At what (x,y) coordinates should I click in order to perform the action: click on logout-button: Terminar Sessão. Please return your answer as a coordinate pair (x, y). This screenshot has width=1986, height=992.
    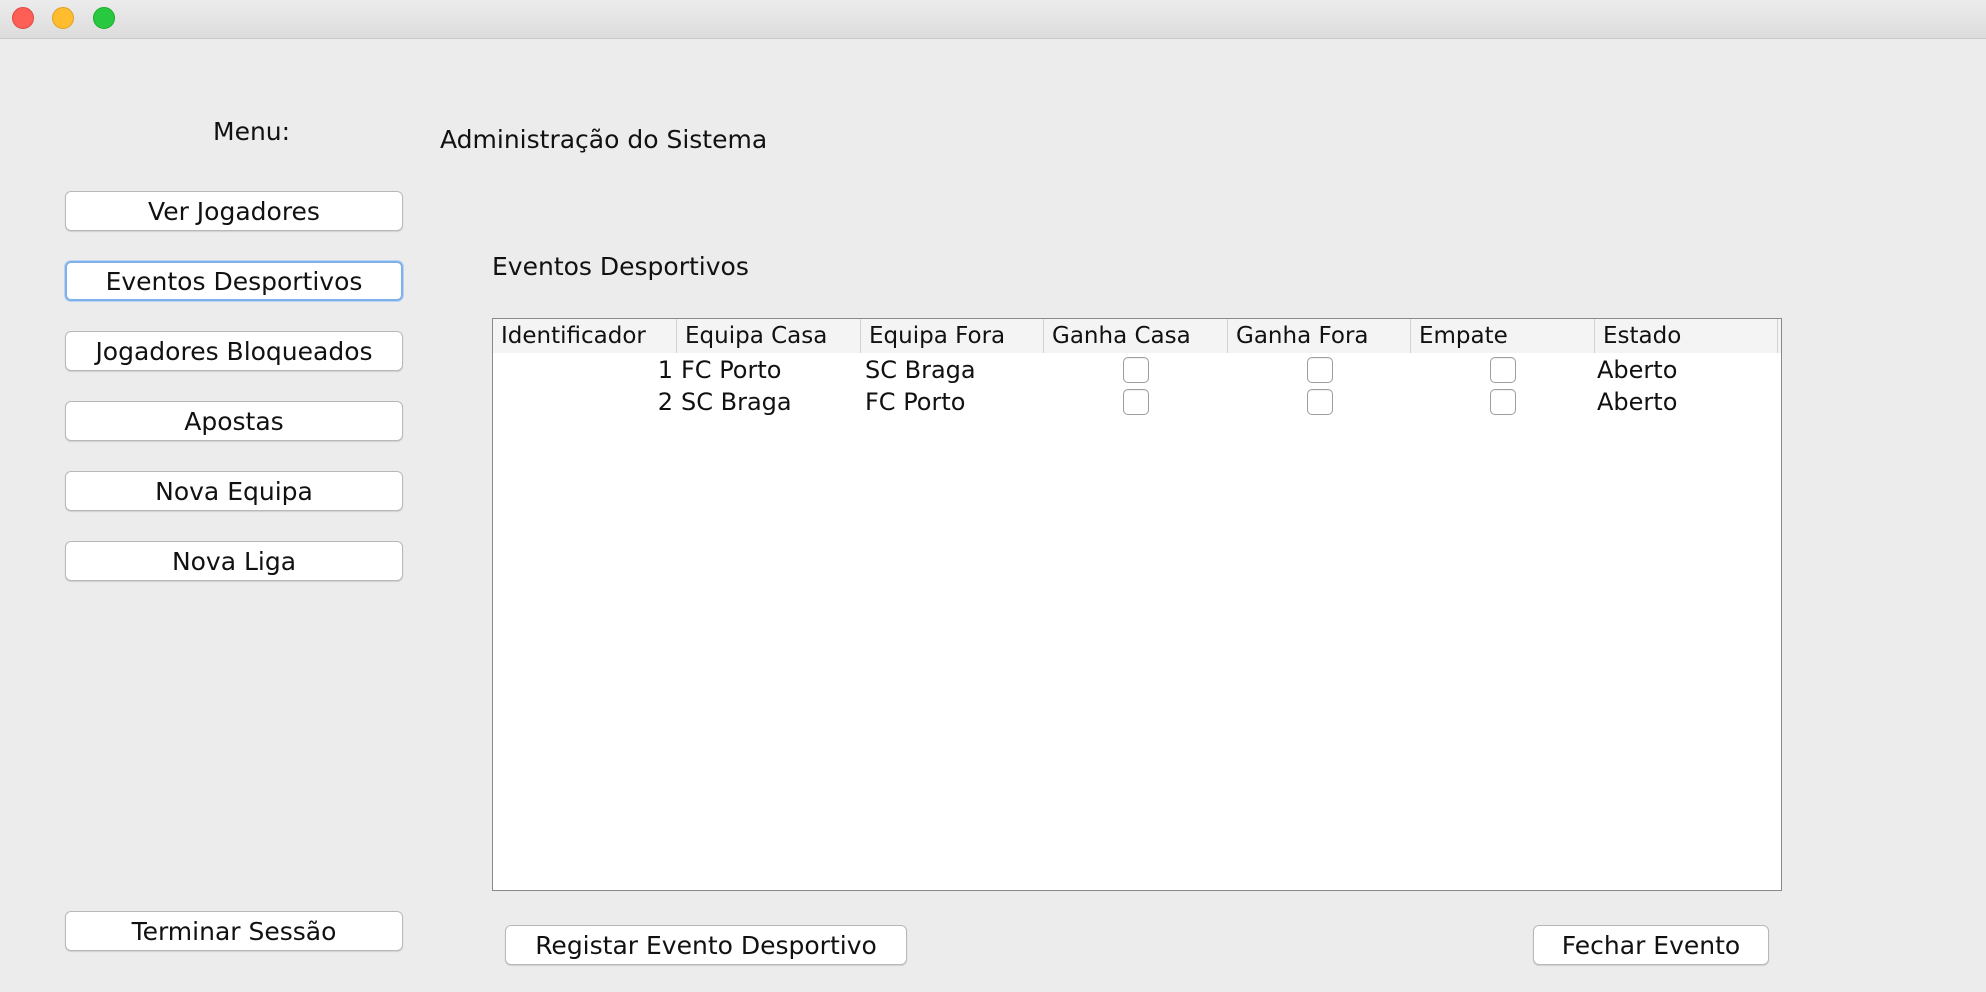
    Looking at the image, I should click on (234, 931).